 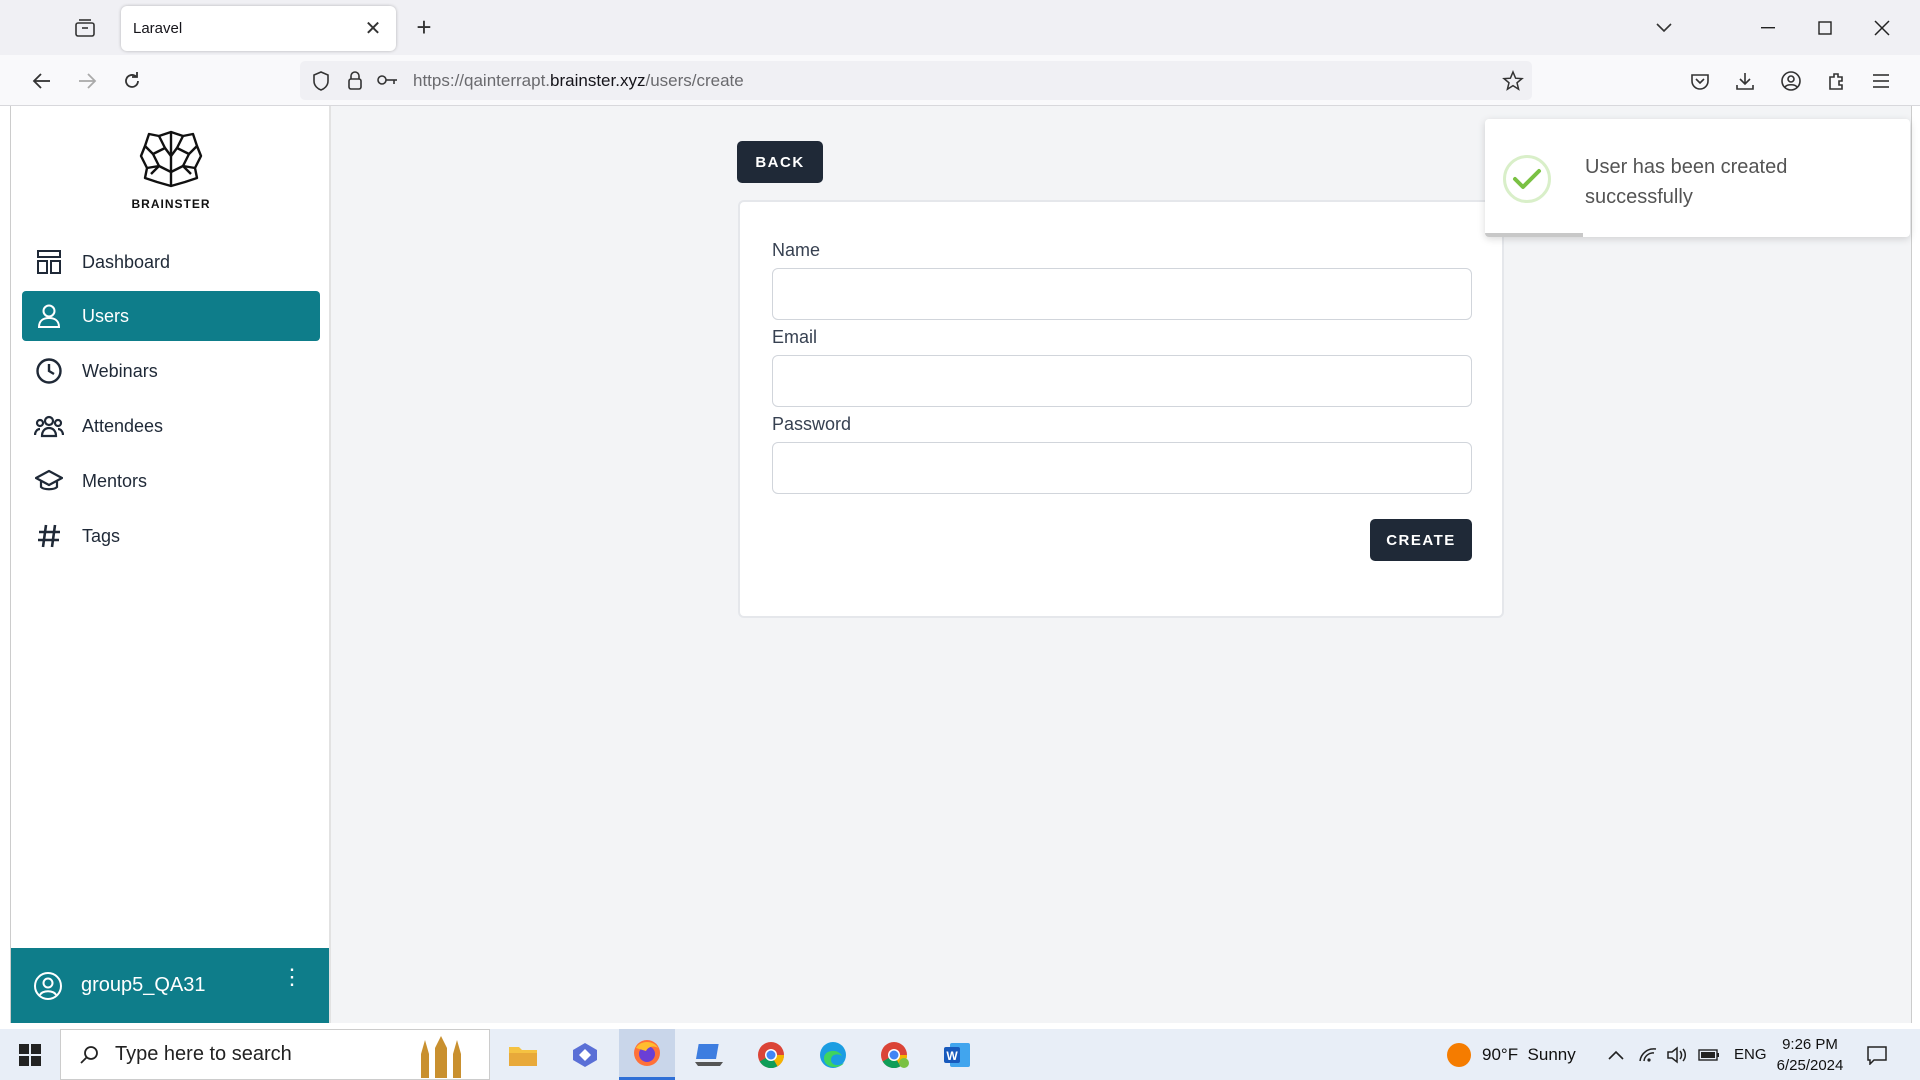 I want to click on user-profile-bar: group5_QA31 ⋮, so click(x=170, y=985).